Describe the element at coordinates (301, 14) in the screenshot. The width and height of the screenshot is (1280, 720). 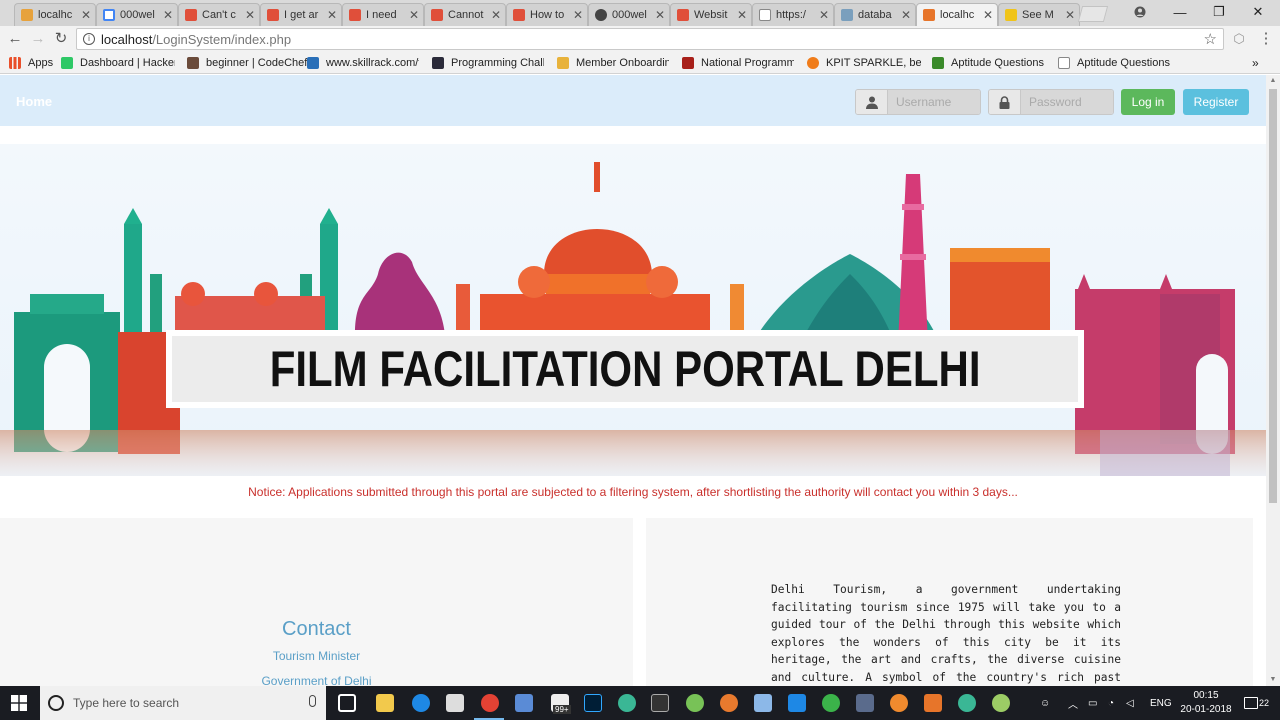
I see `browser-tab: I get ar ✕` at that location.